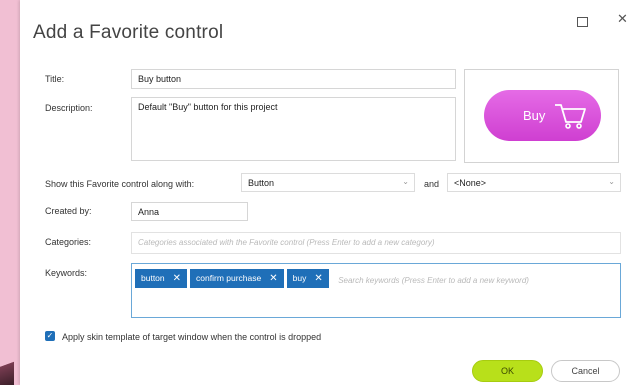 This screenshot has width=631, height=385. I want to click on categories-label: Categories:, so click(68, 242).